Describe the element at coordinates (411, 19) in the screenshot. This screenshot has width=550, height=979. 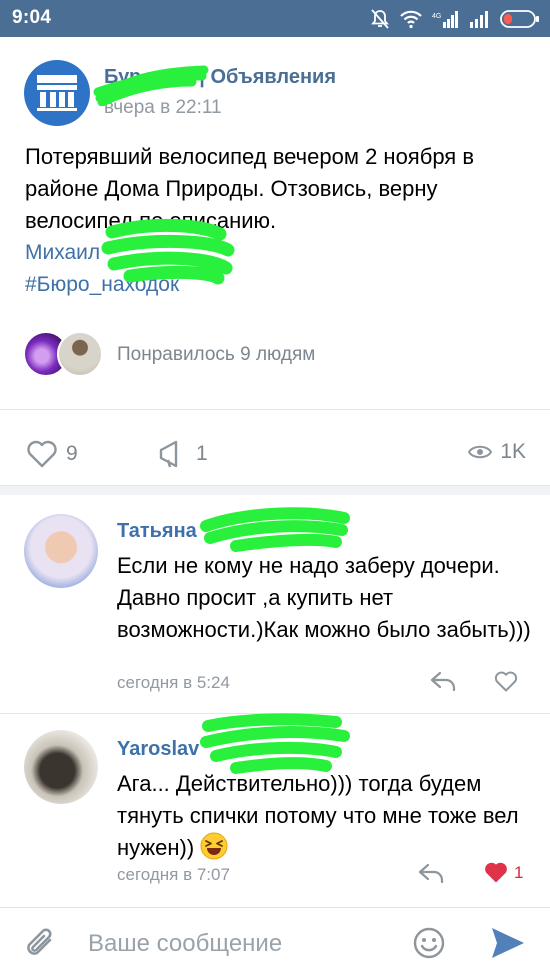
I see `wifi-icon` at that location.